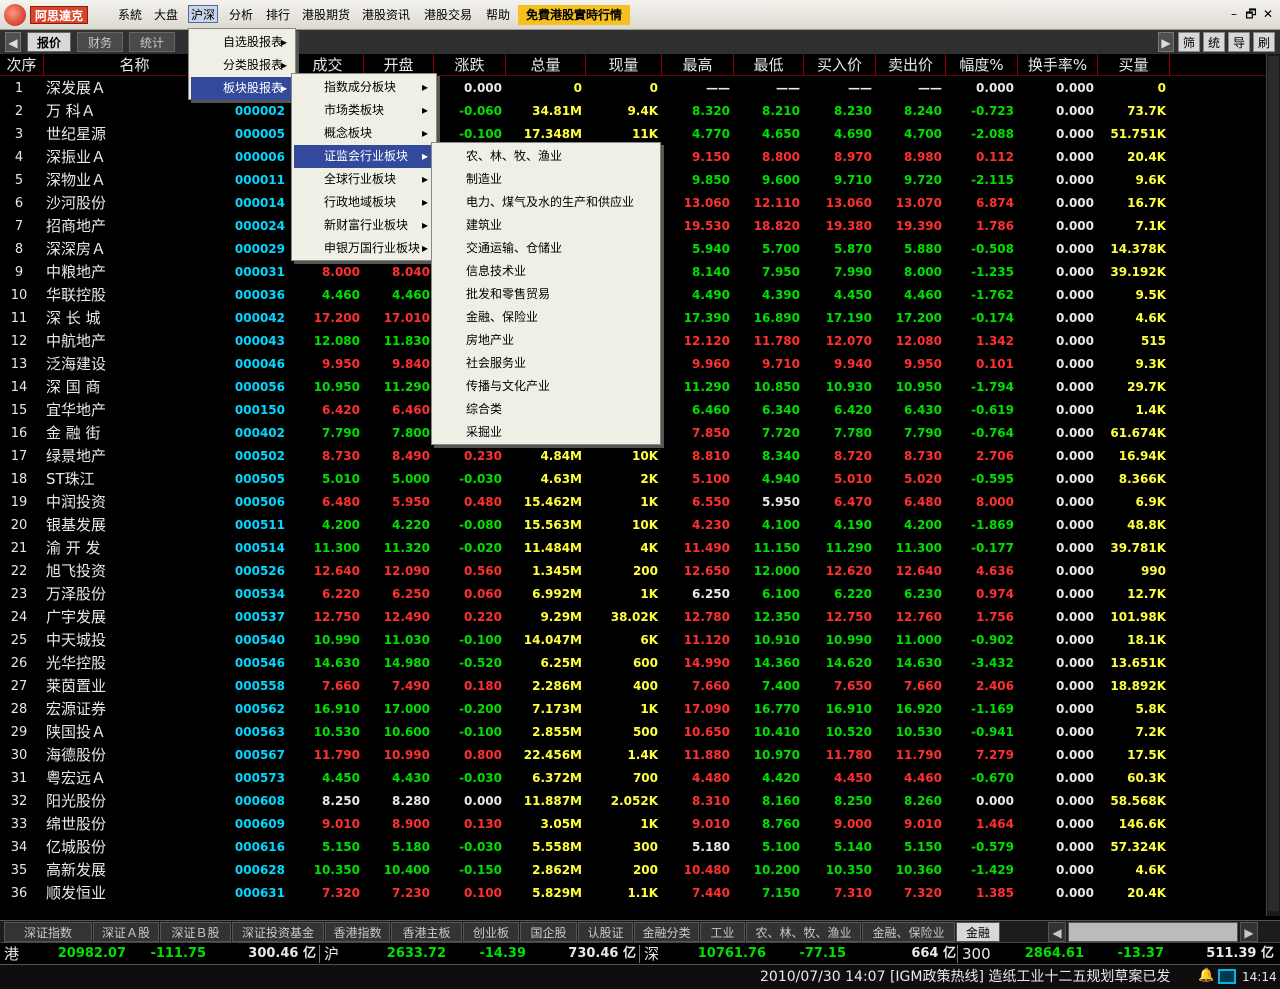 Image resolution: width=1280 pixels, height=989 pixels. What do you see at coordinates (769, 65) in the screenshot?
I see `col-low: 最低` at bounding box center [769, 65].